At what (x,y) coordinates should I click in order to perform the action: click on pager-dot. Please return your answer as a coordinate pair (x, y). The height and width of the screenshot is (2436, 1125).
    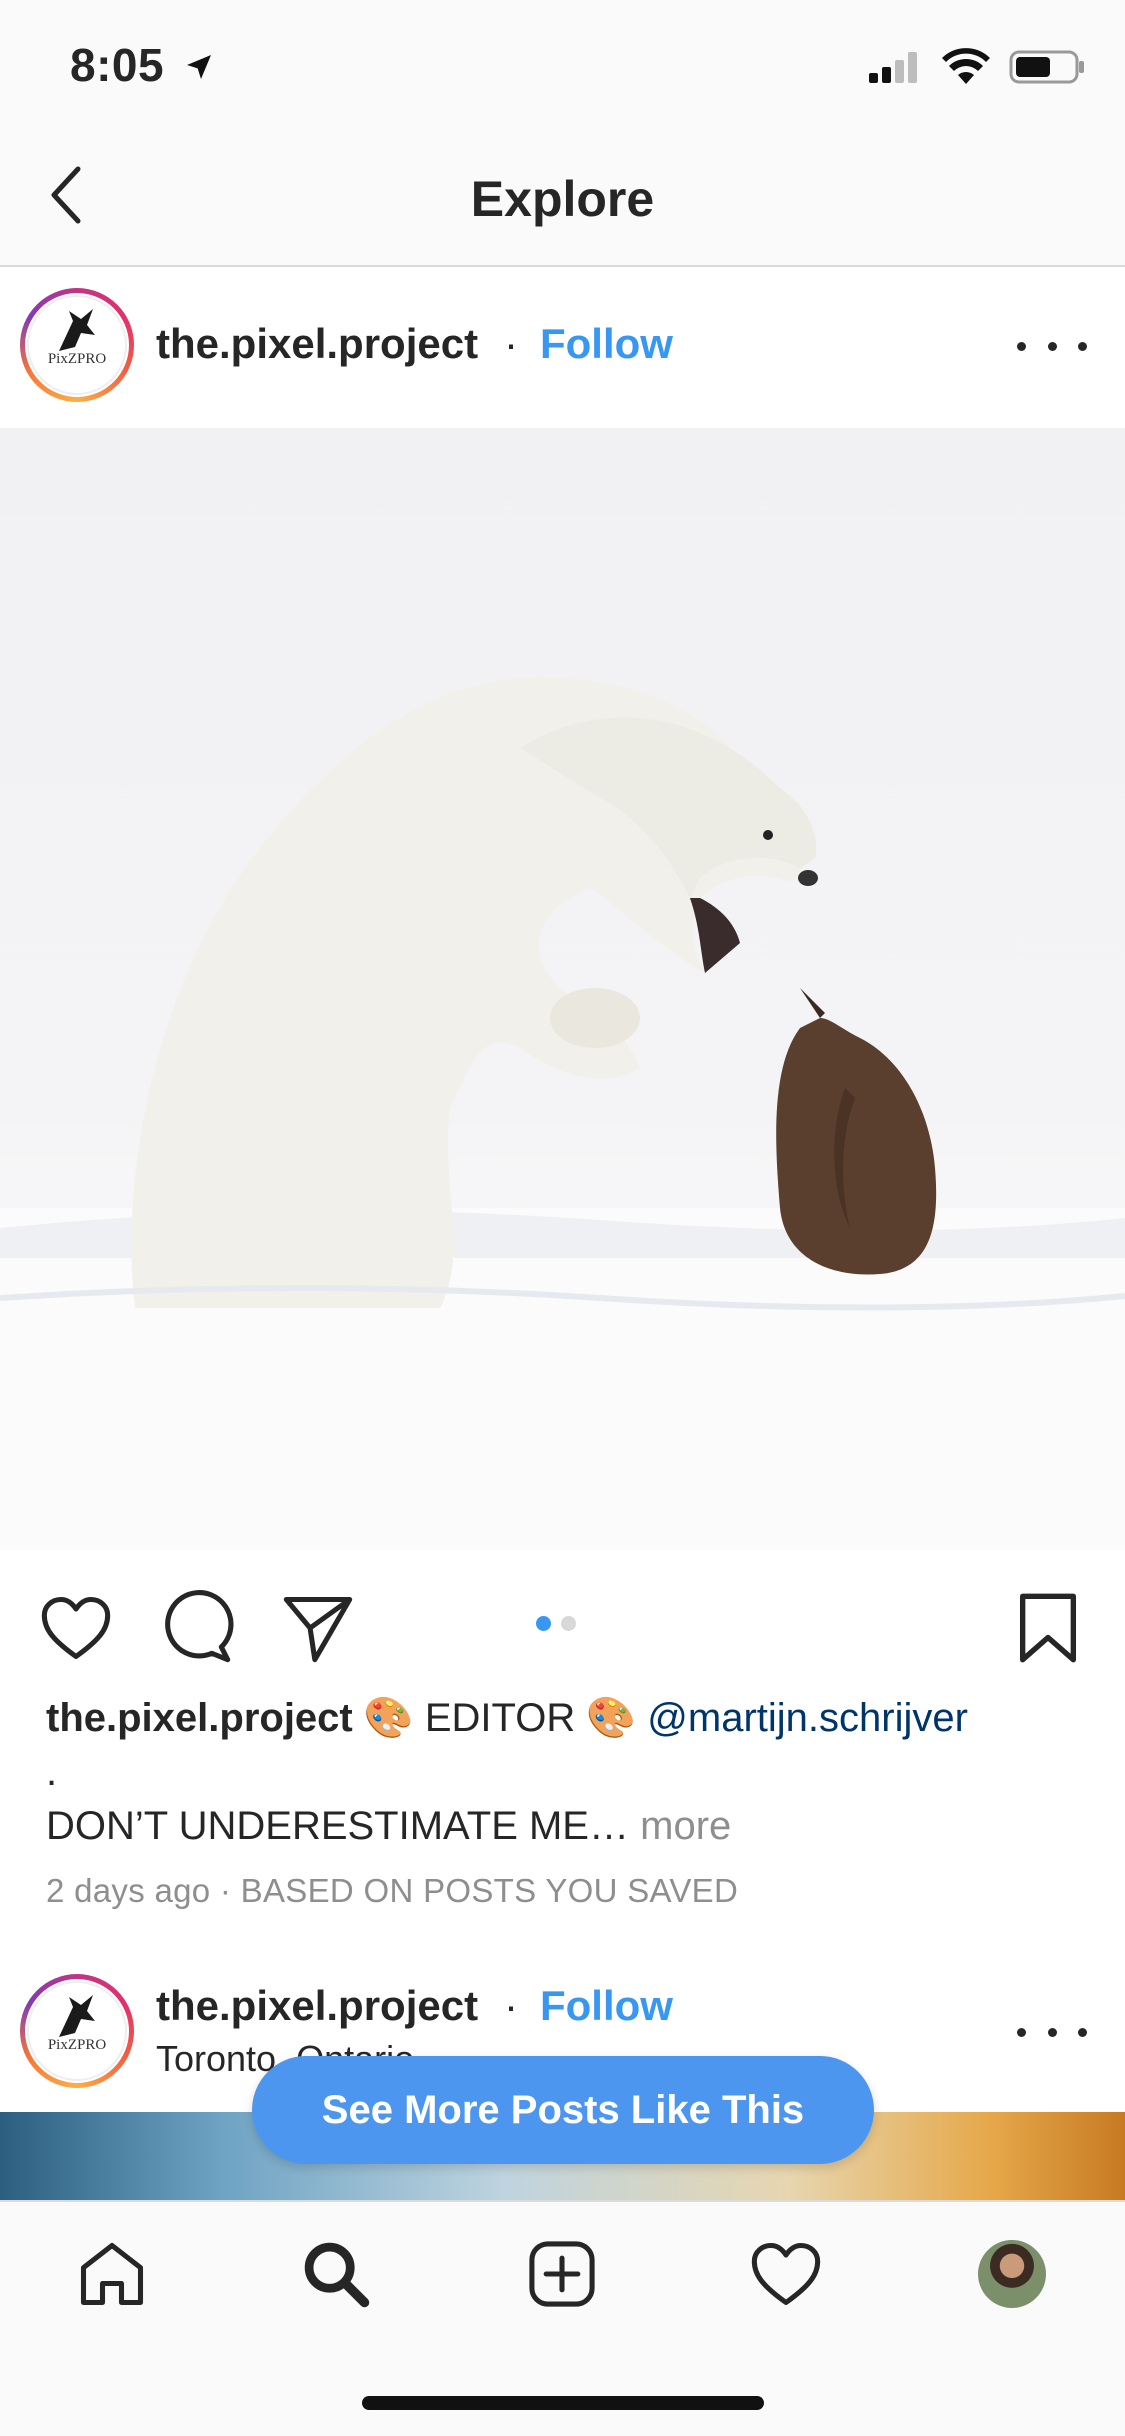
    Looking at the image, I should click on (568, 1623).